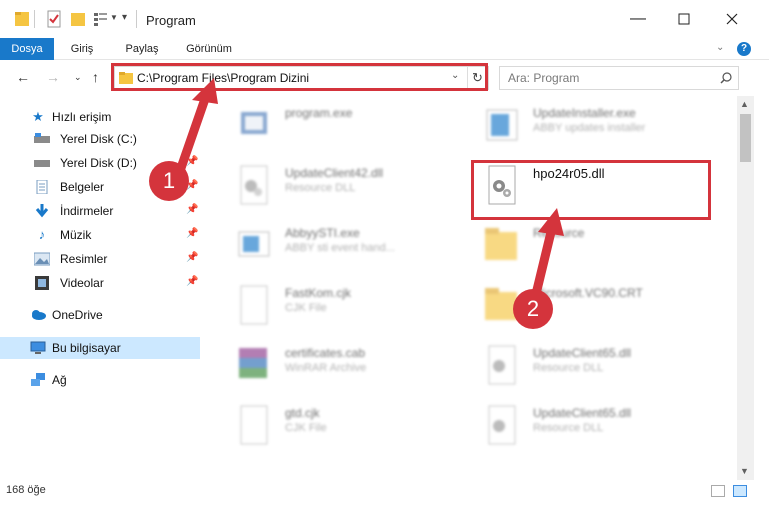 The height and width of the screenshot is (519, 769). I want to click on file-type: WinRAR Archive, so click(326, 368).